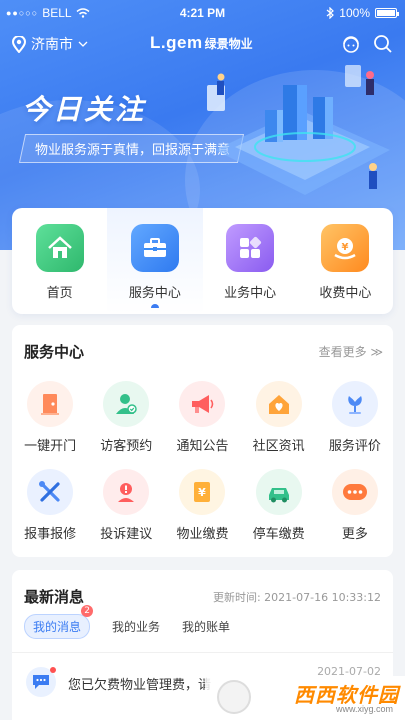 The width and height of the screenshot is (405, 720). What do you see at coordinates (278, 492) in the screenshot?
I see `car-icon` at bounding box center [278, 492].